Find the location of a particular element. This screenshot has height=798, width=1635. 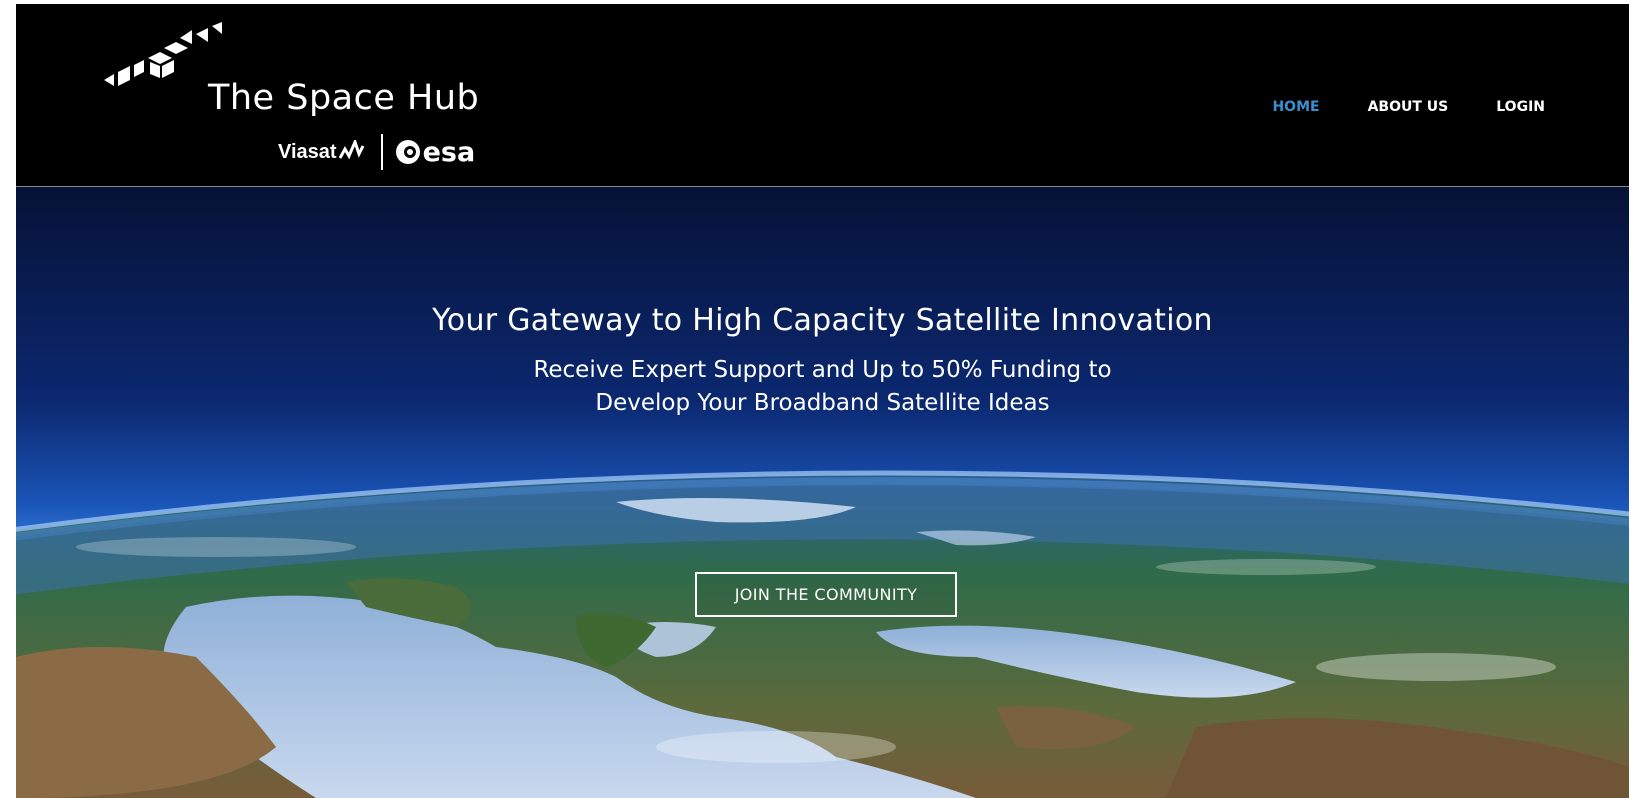

join-community-button: JOIN THE COMMUNITY is located at coordinates (826, 594).